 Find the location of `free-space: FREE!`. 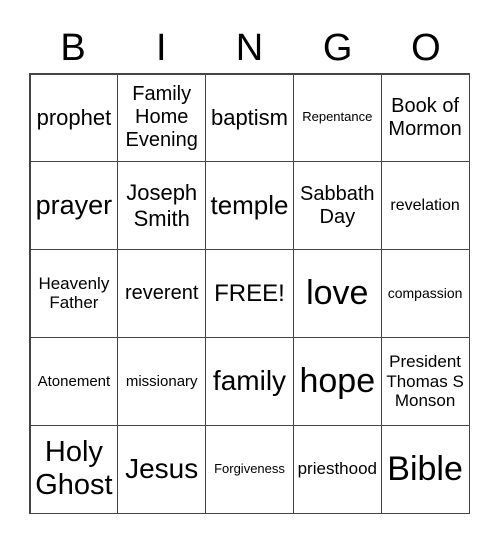

free-space: FREE! is located at coordinates (249, 293).